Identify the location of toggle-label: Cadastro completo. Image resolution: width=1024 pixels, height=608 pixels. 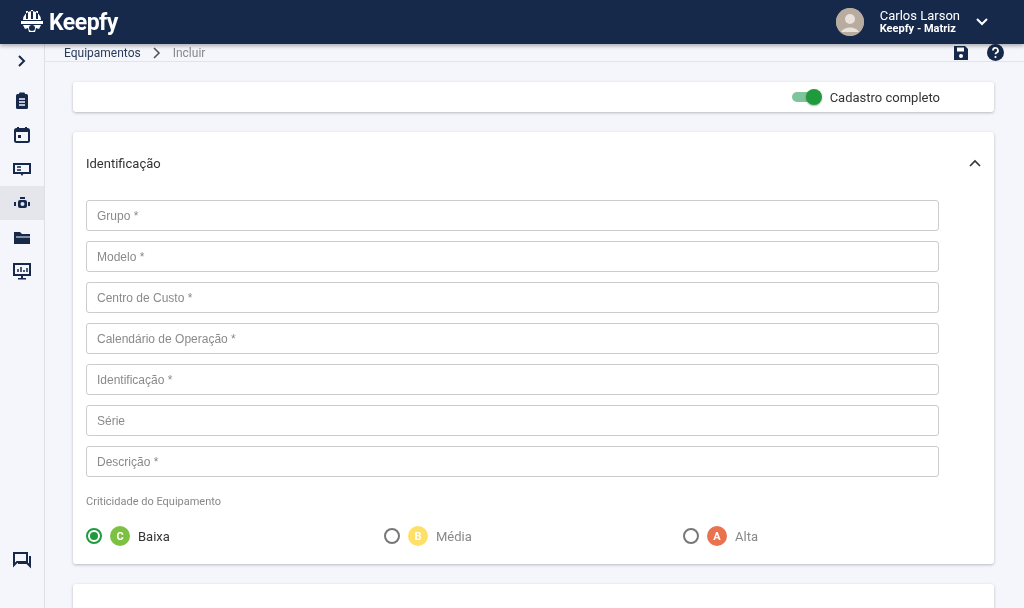
(884, 97).